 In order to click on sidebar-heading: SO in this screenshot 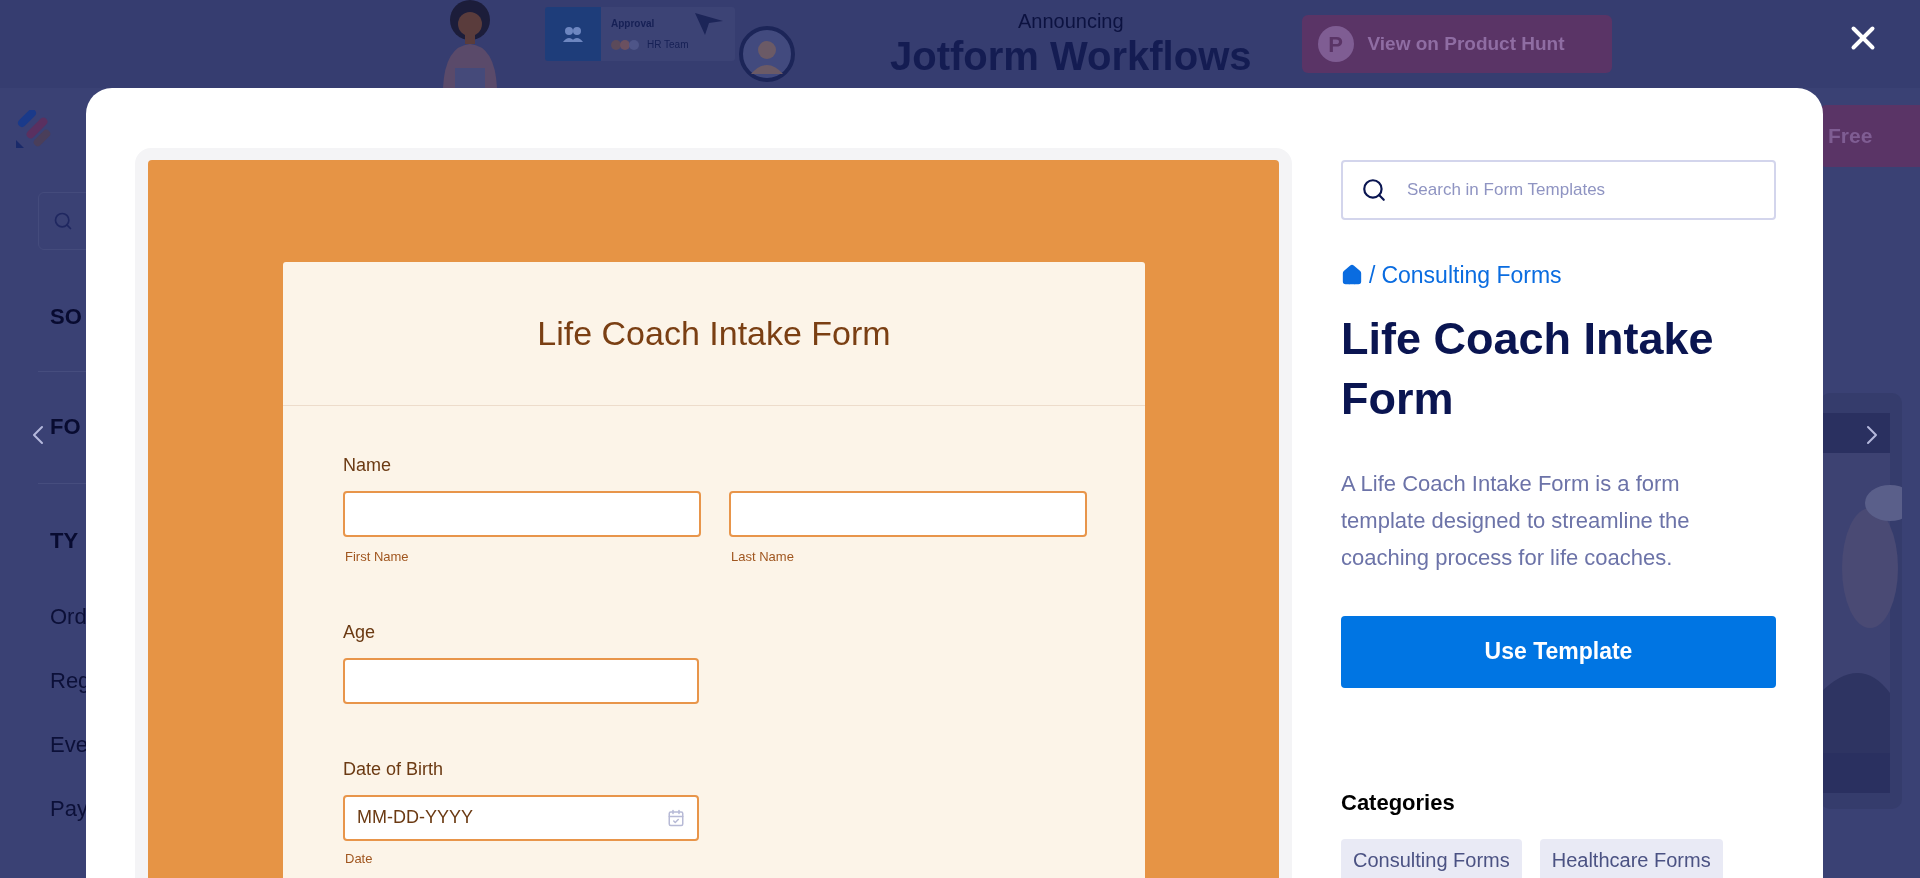, I will do `click(66, 317)`.